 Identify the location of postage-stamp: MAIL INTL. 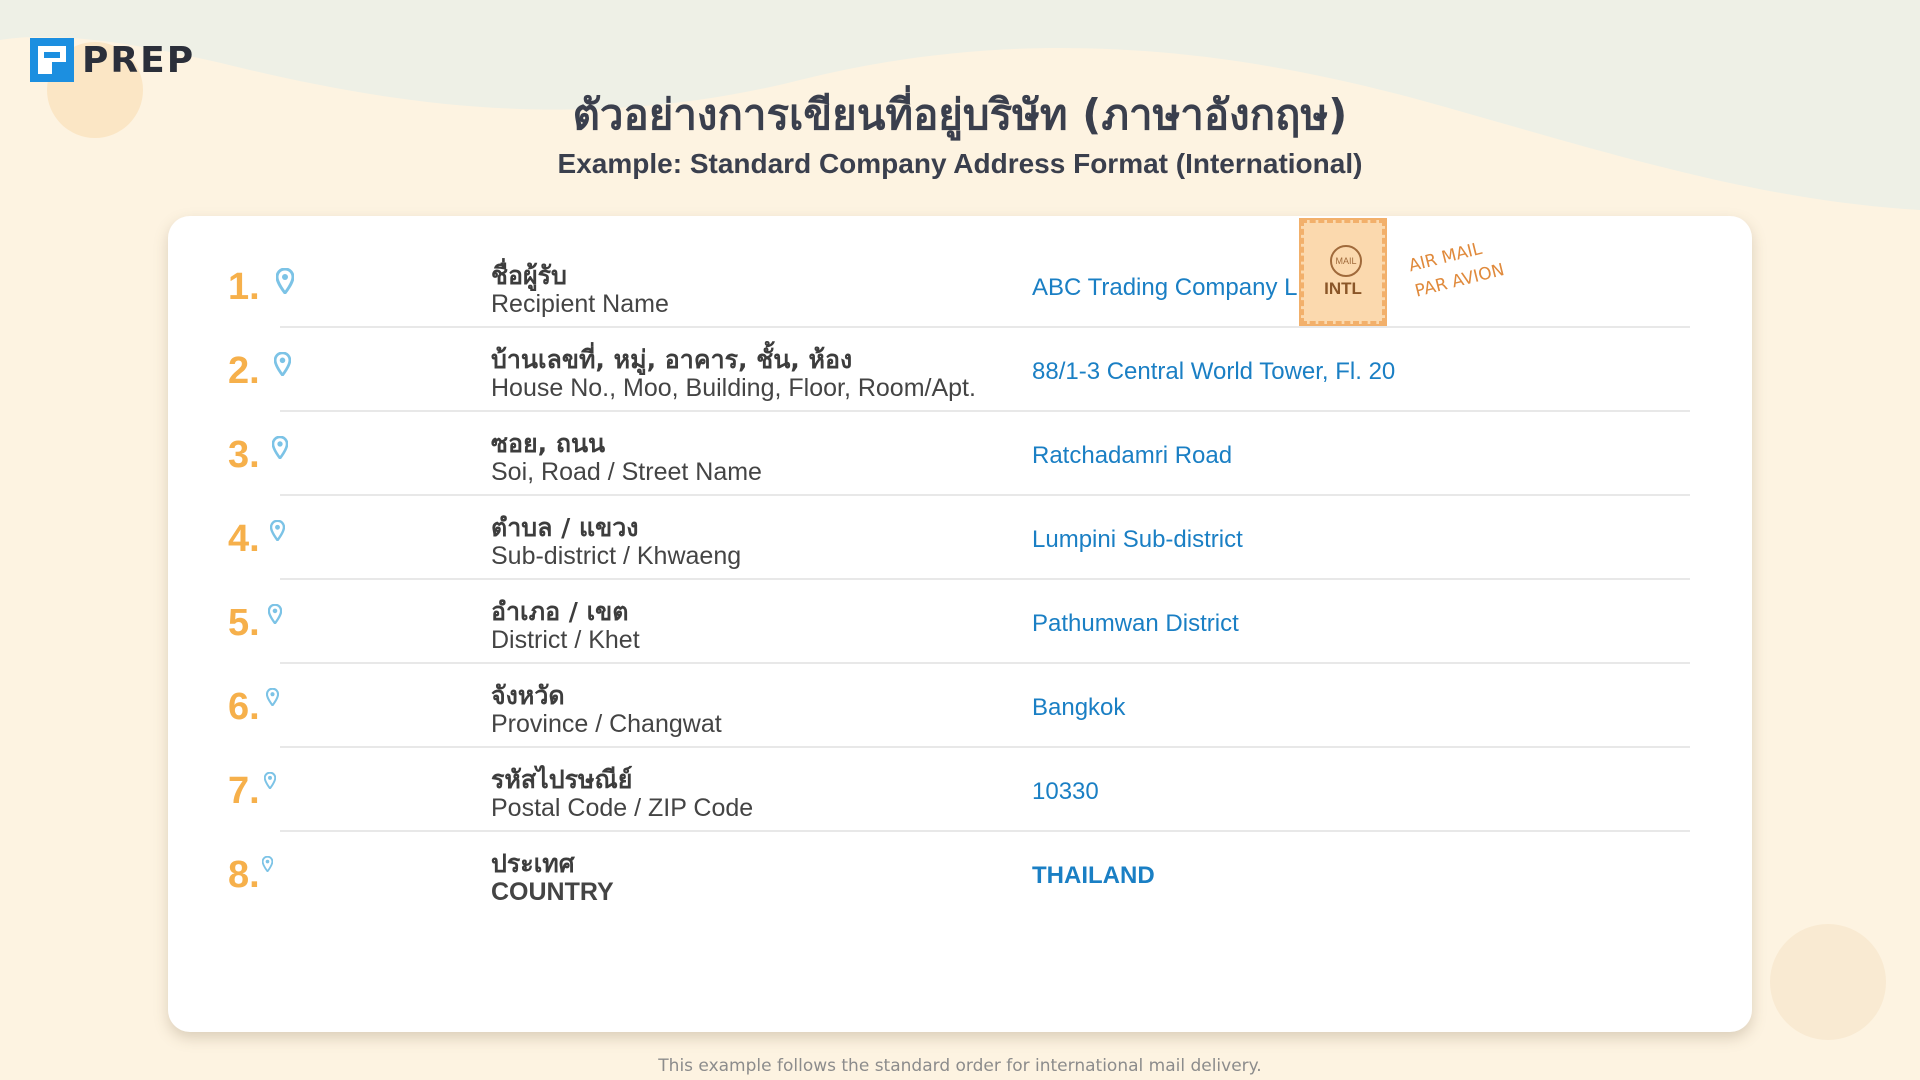
(1343, 272).